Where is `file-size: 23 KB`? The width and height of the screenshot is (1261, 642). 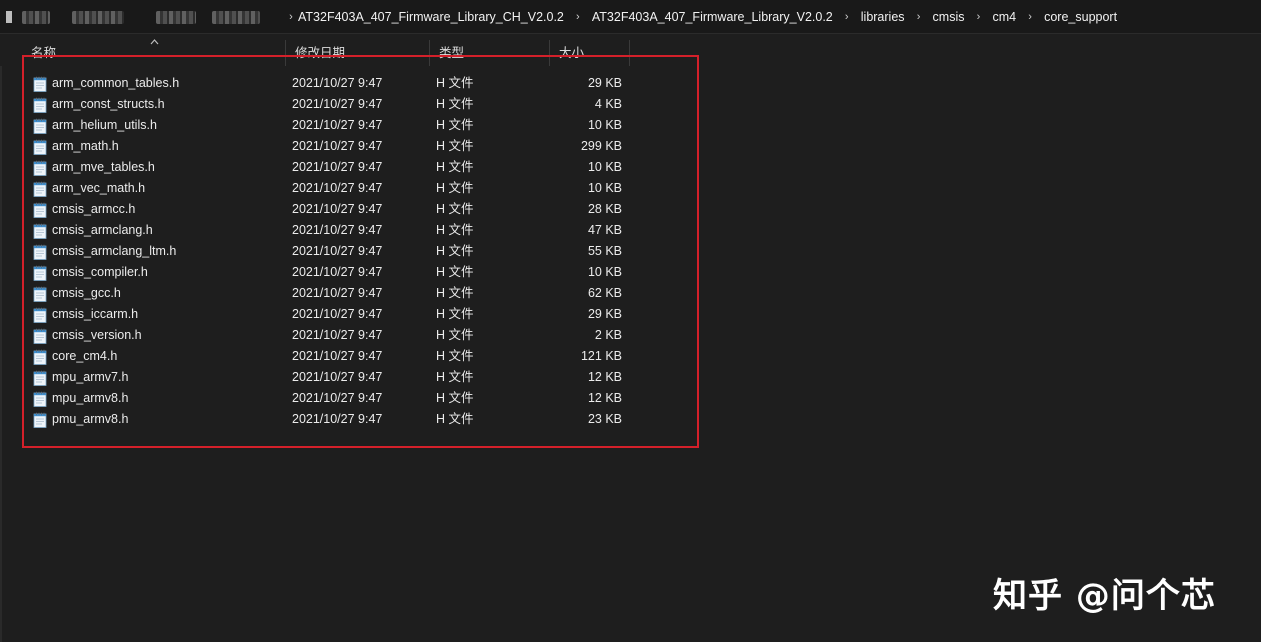 file-size: 23 KB is located at coordinates (604, 419).